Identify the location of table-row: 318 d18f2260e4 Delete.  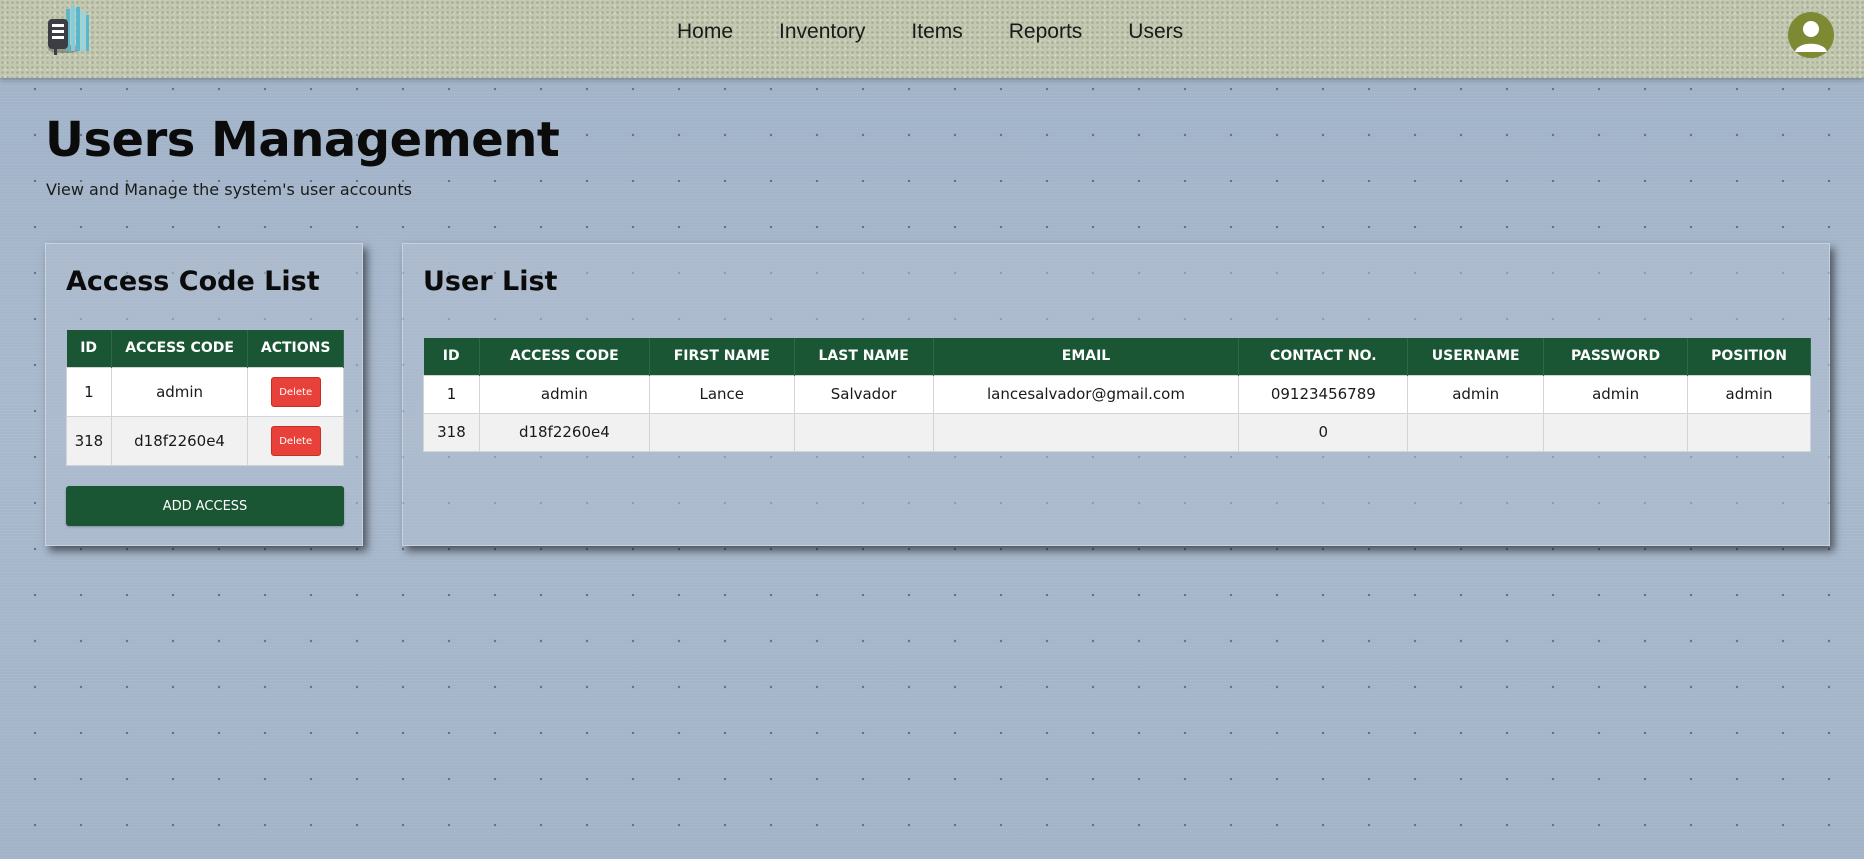
(205, 440).